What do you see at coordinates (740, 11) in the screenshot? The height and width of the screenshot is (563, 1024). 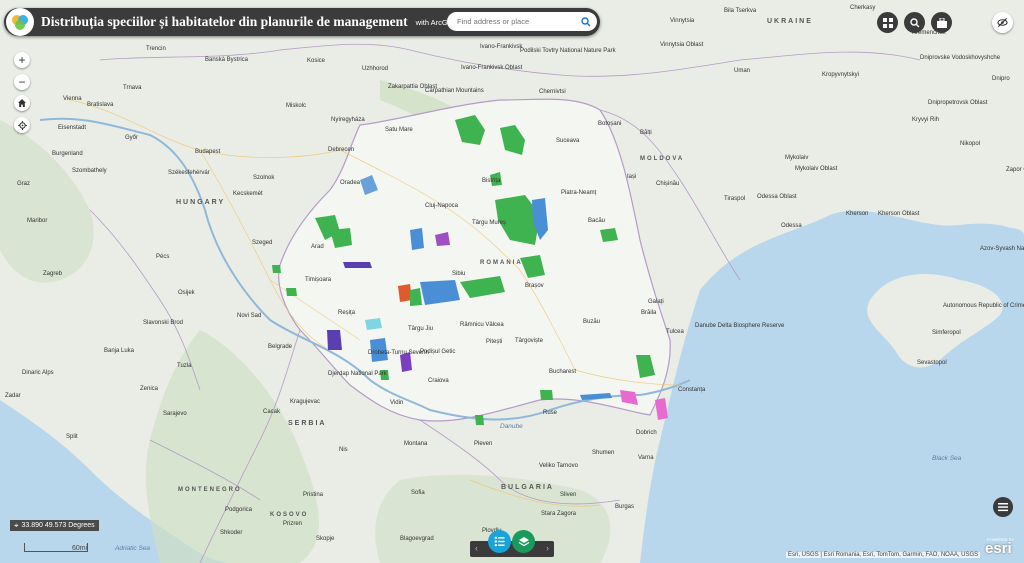 I see `place-label: Bila Tserkva` at bounding box center [740, 11].